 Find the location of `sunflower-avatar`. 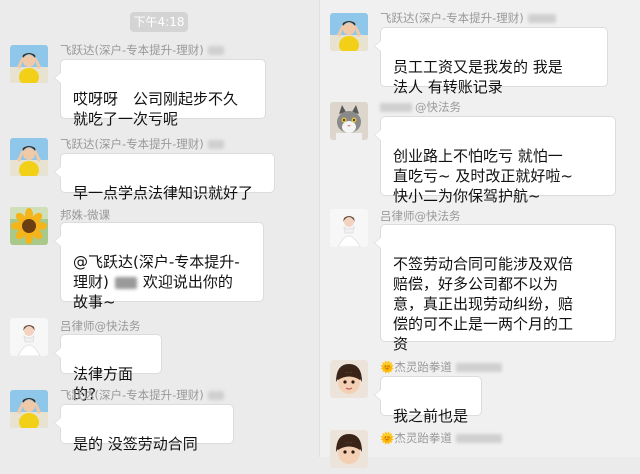

sunflower-avatar is located at coordinates (29, 226).